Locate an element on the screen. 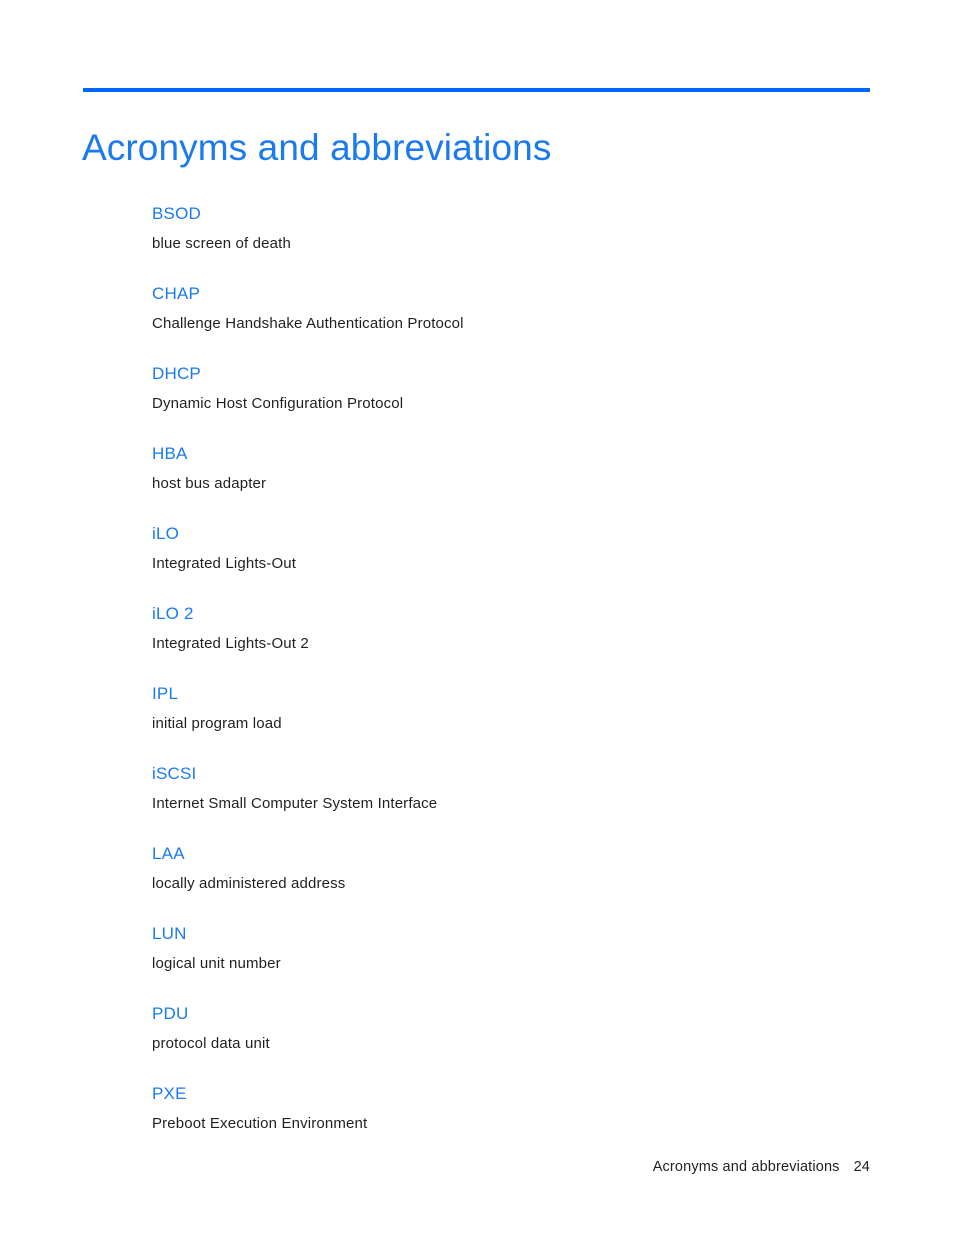  glossary-entry: LAA locally administered address is located at coordinates (511, 868).